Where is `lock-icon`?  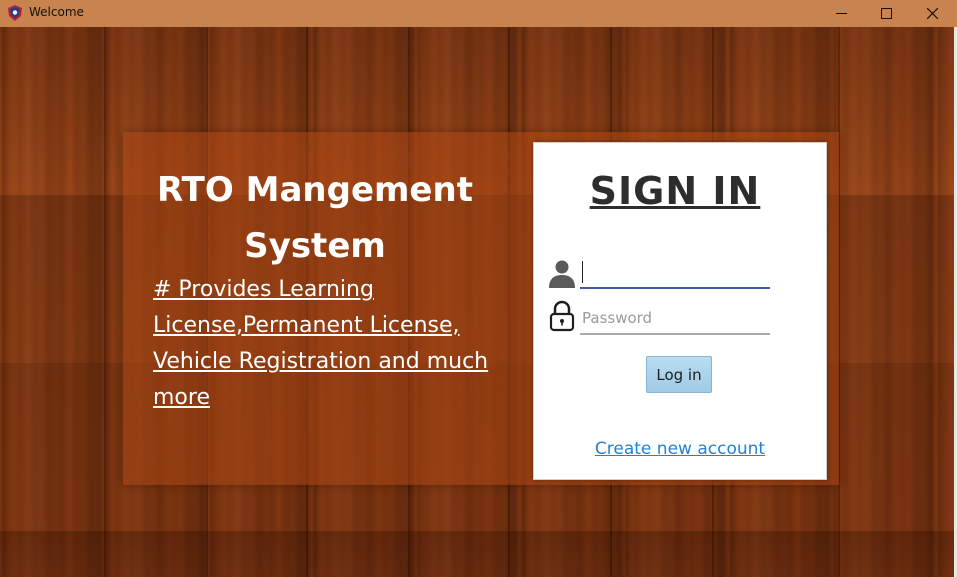 lock-icon is located at coordinates (562, 316).